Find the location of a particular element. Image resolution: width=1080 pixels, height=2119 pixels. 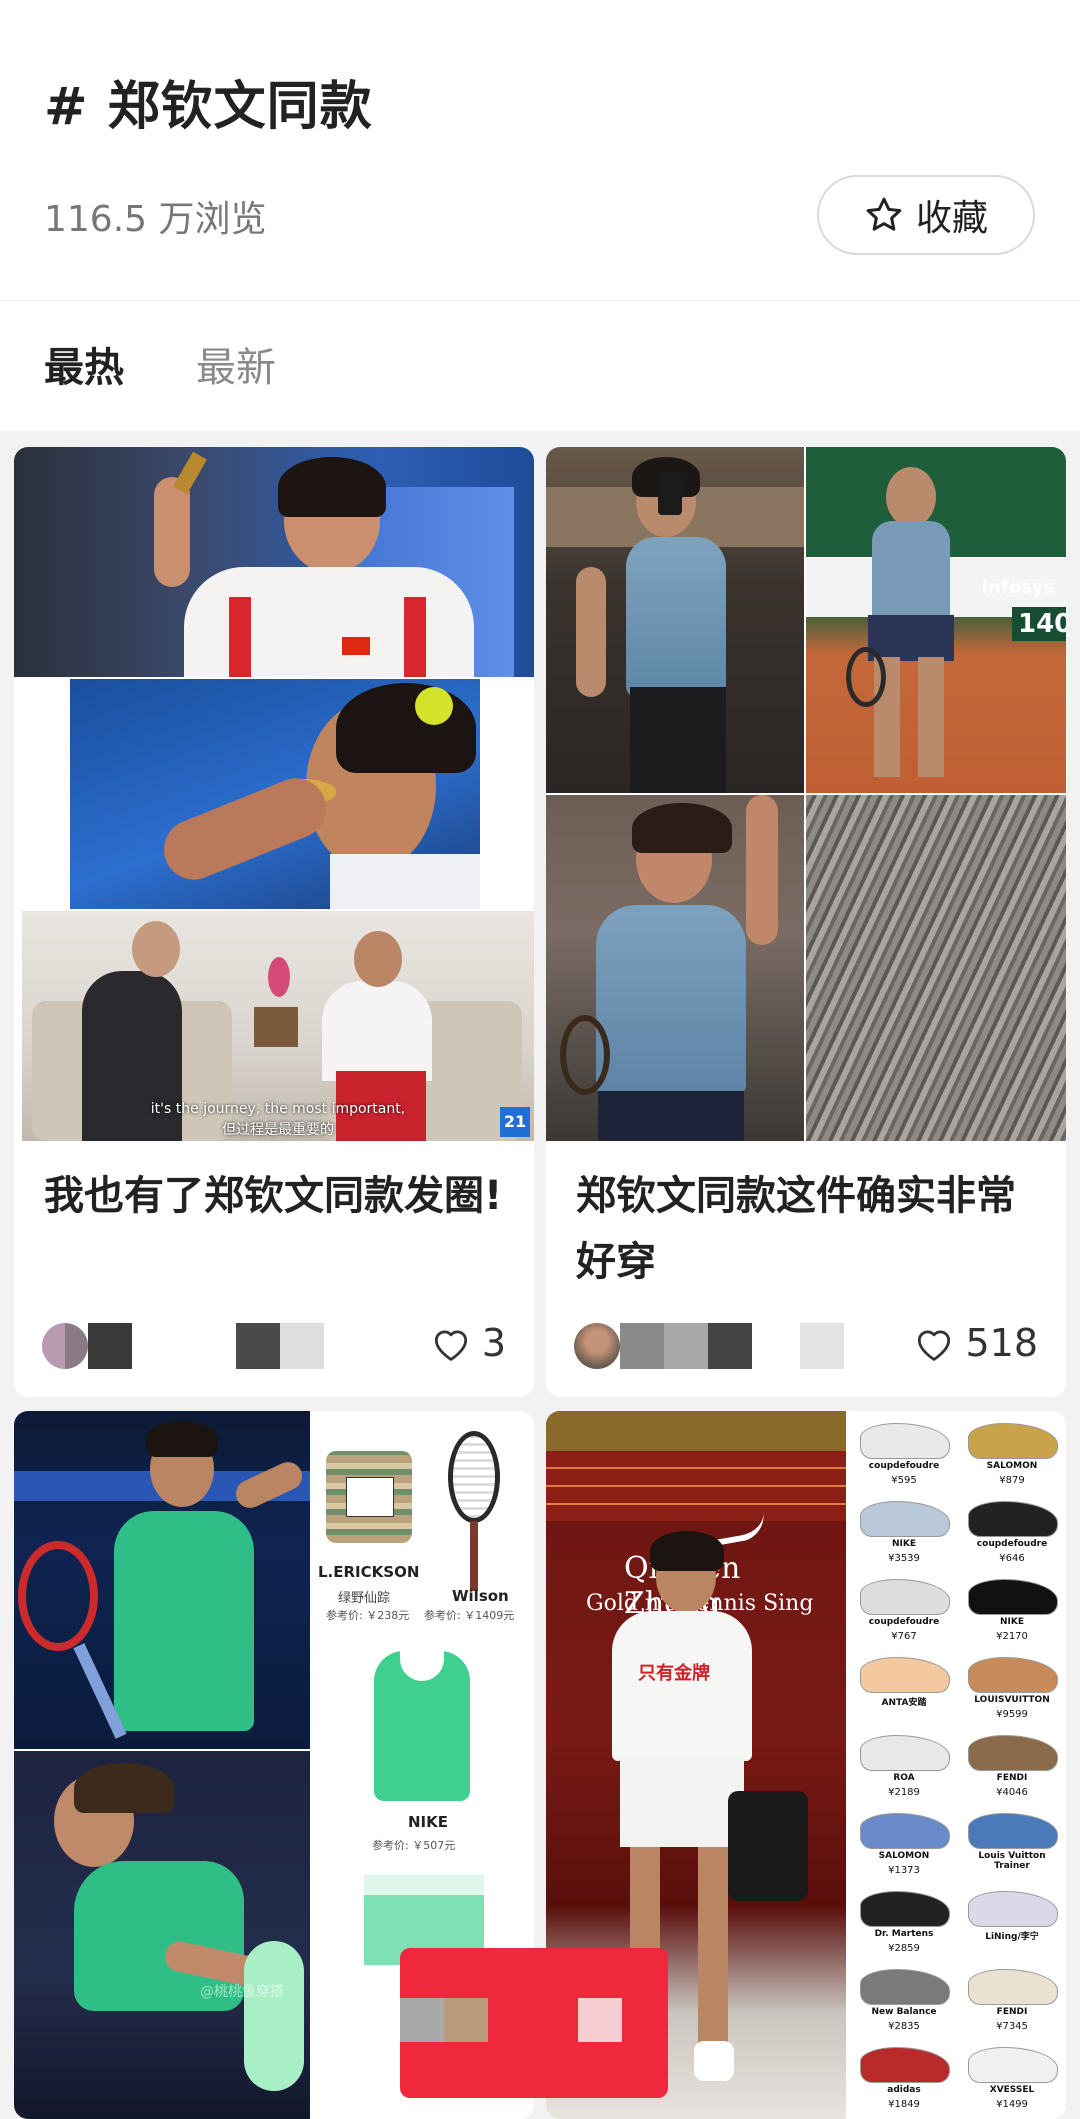

shoe-item: Dr. Martens ¥2859 is located at coordinates (904, 1925).